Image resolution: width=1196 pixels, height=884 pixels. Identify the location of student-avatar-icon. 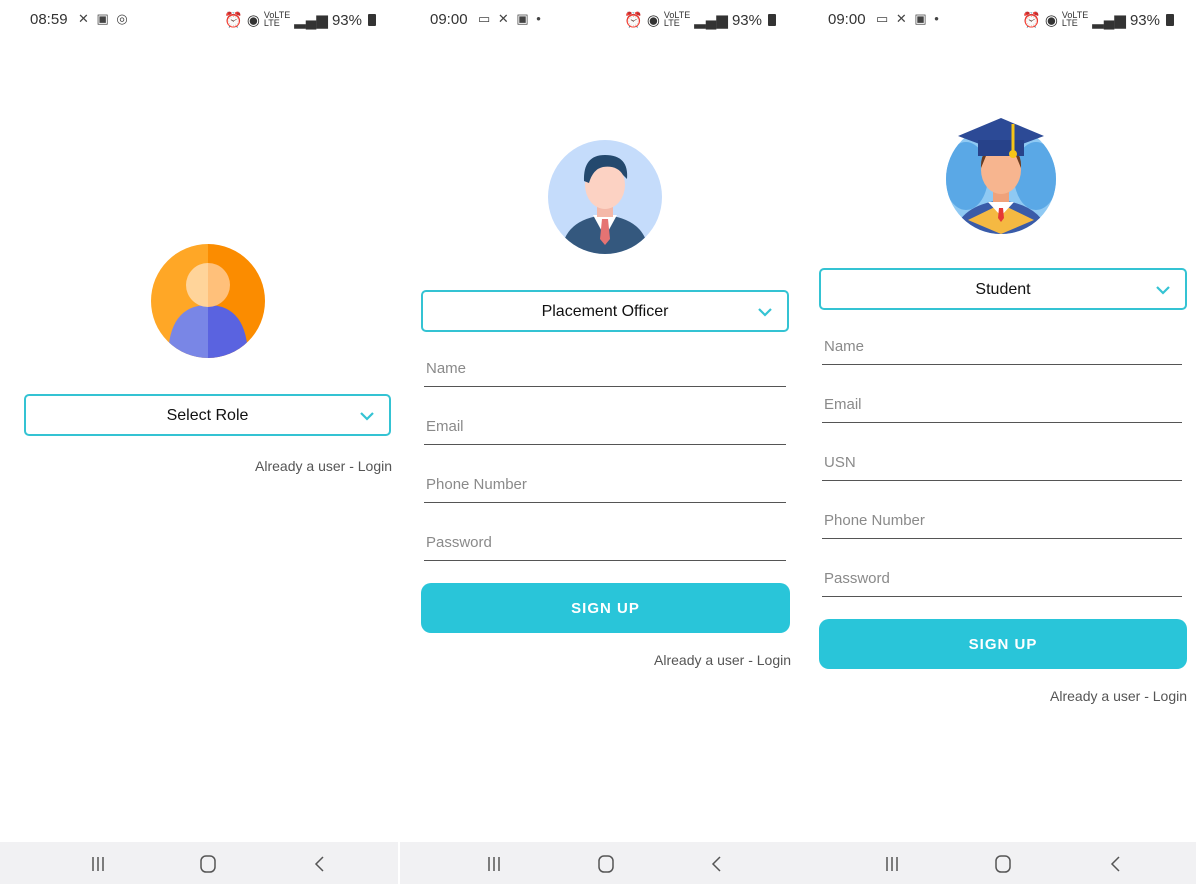
(1001, 176).